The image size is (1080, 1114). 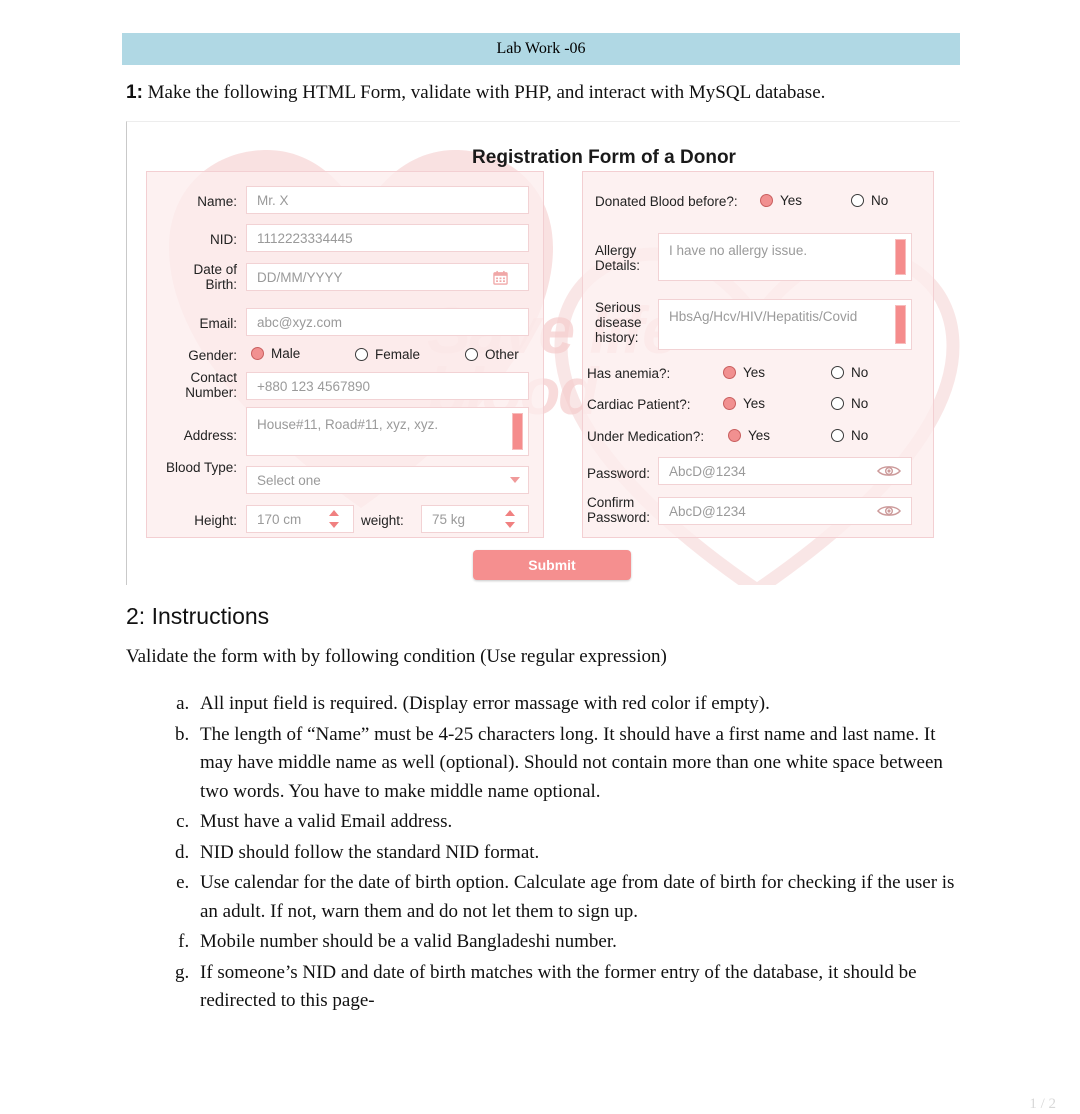 I want to click on nid-label: NID:, so click(x=223, y=239).